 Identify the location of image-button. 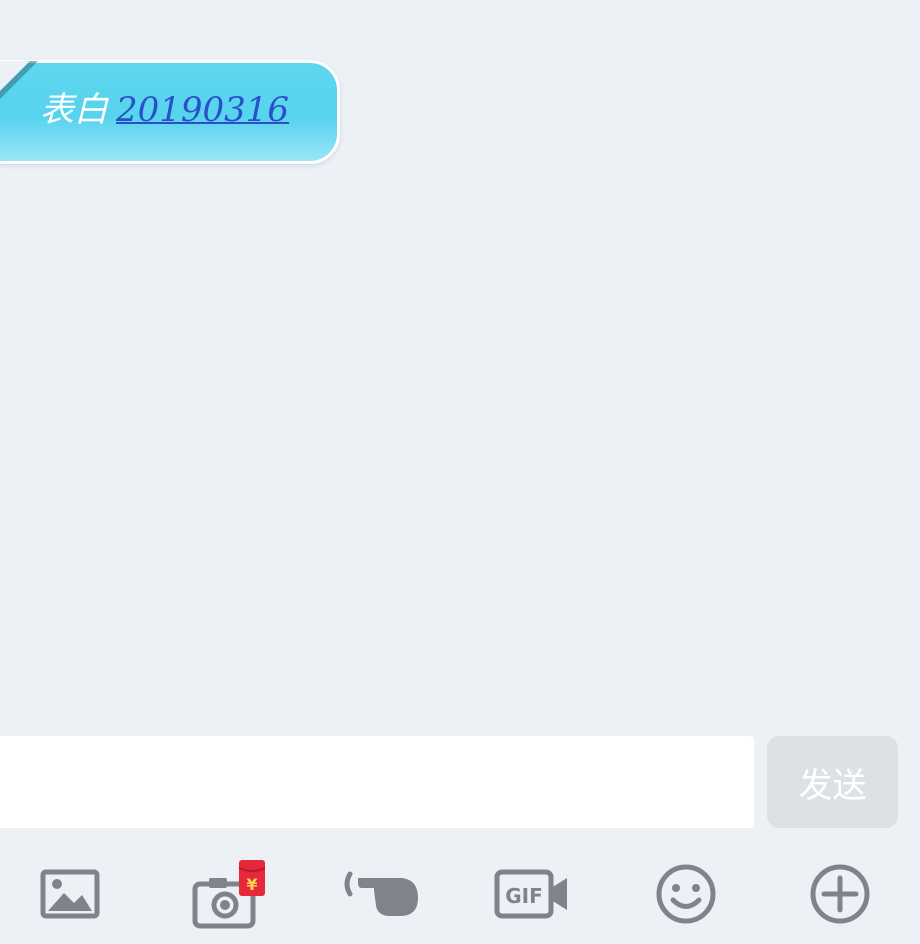
(70, 894).